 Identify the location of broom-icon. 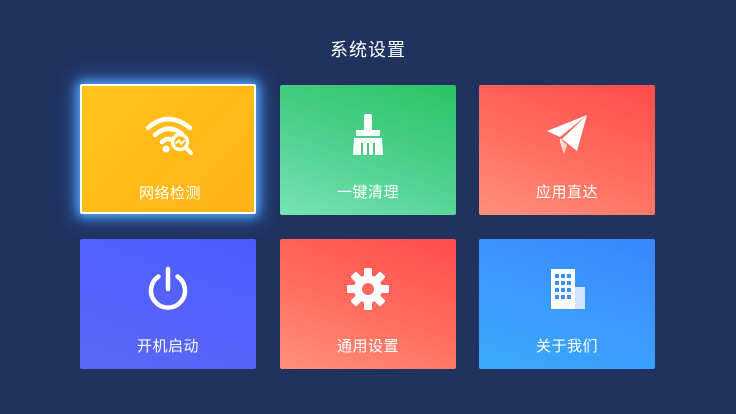
(368, 135).